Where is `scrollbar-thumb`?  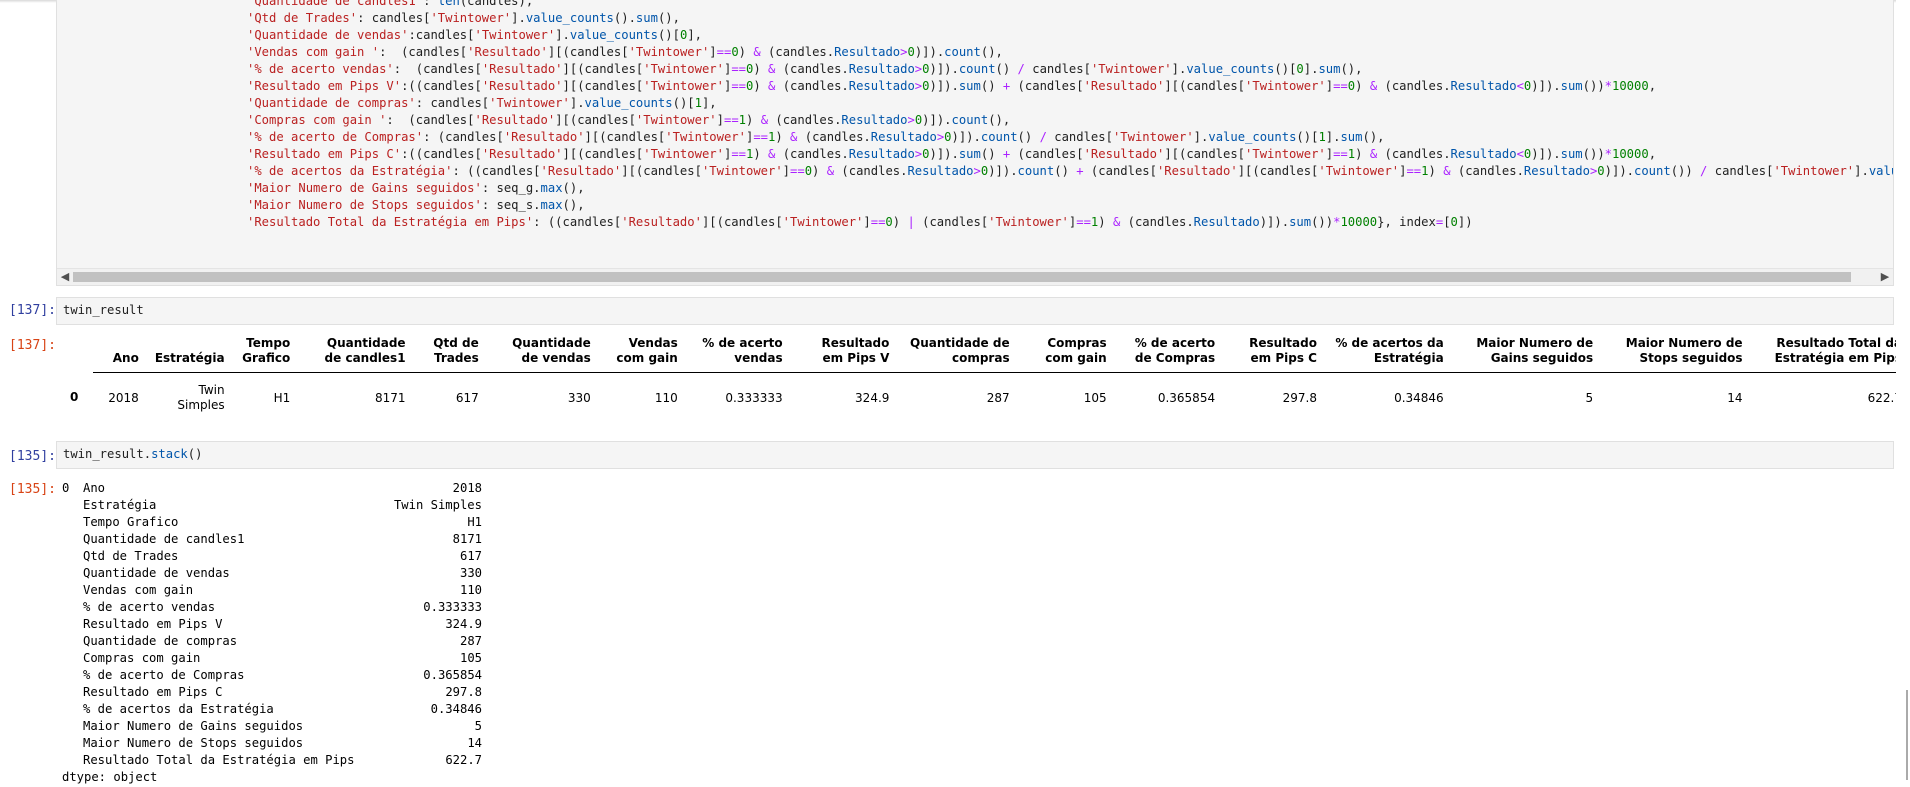 scrollbar-thumb is located at coordinates (962, 277).